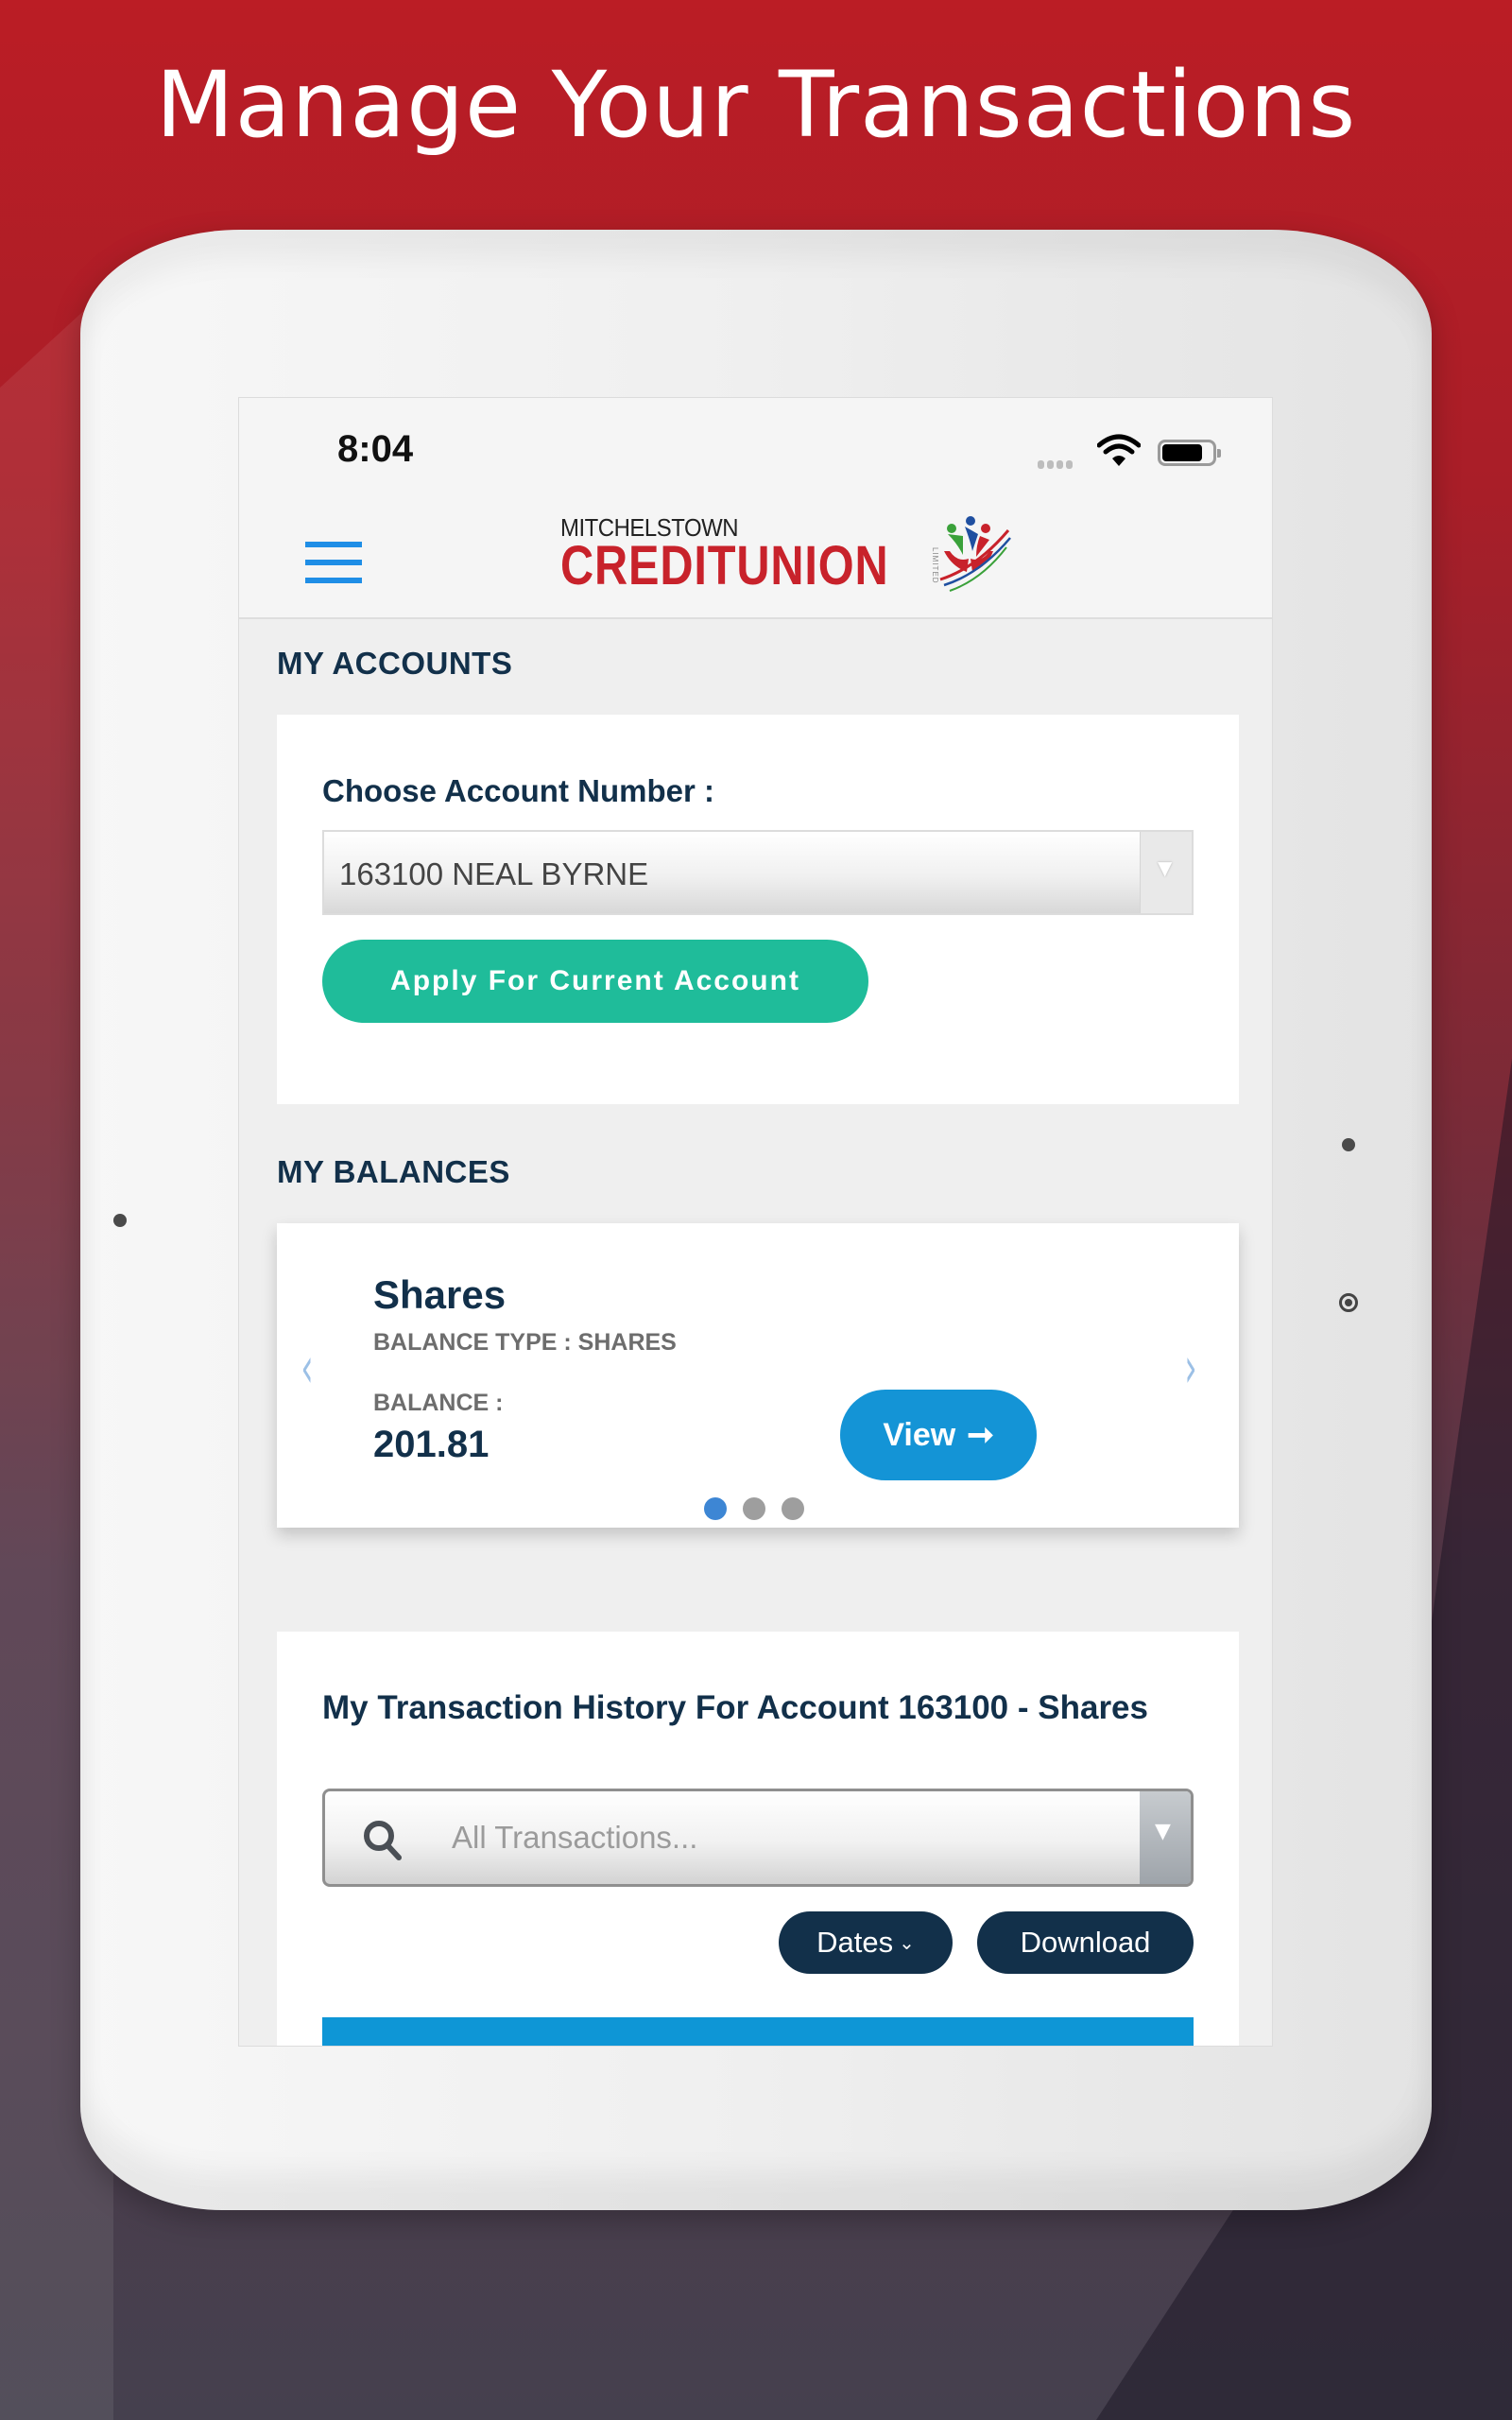 This screenshot has height=2420, width=1512. What do you see at coordinates (518, 790) in the screenshot?
I see `choose-account-label: Choose Account Number :` at bounding box center [518, 790].